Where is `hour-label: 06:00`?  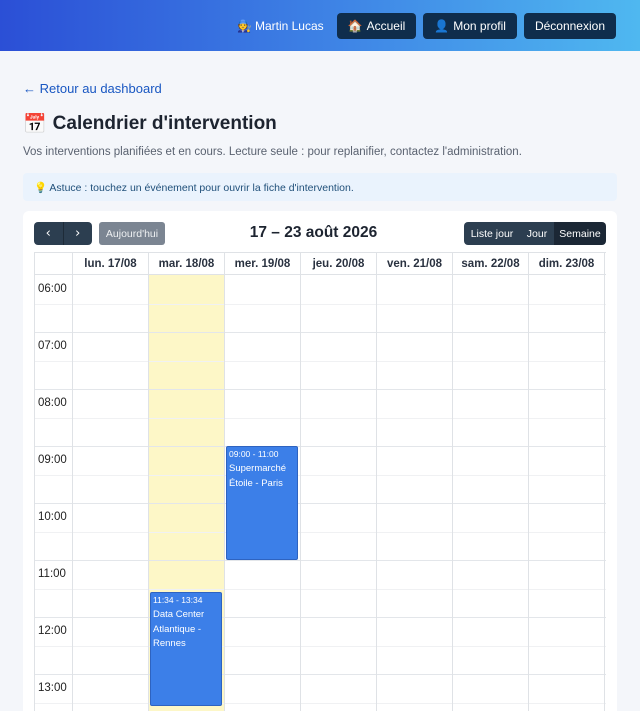
hour-label: 06:00 is located at coordinates (52, 289).